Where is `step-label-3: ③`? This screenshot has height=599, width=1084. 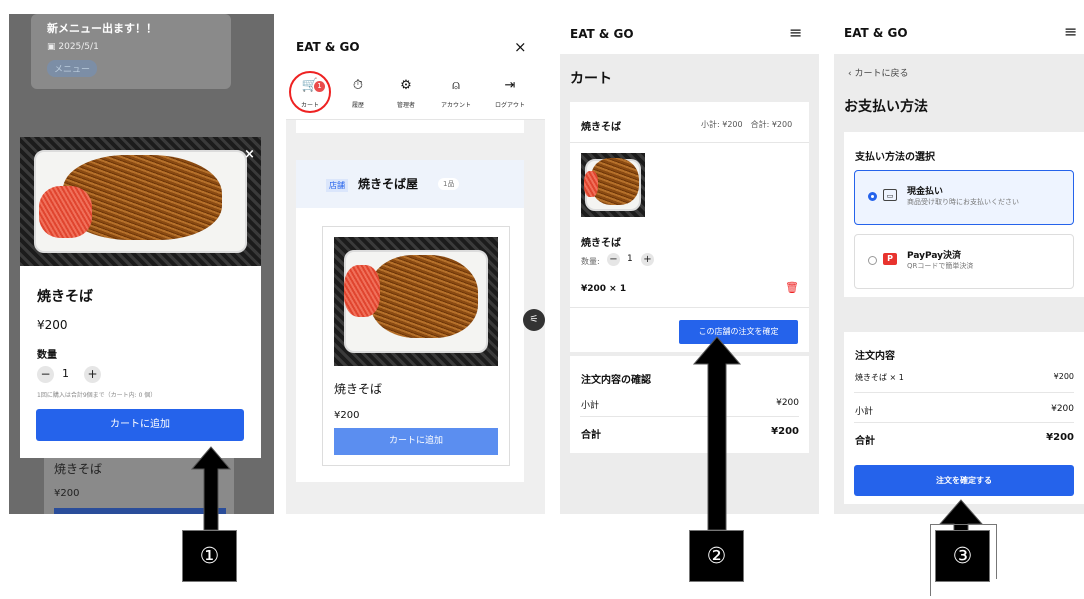 step-label-3: ③ is located at coordinates (962, 556).